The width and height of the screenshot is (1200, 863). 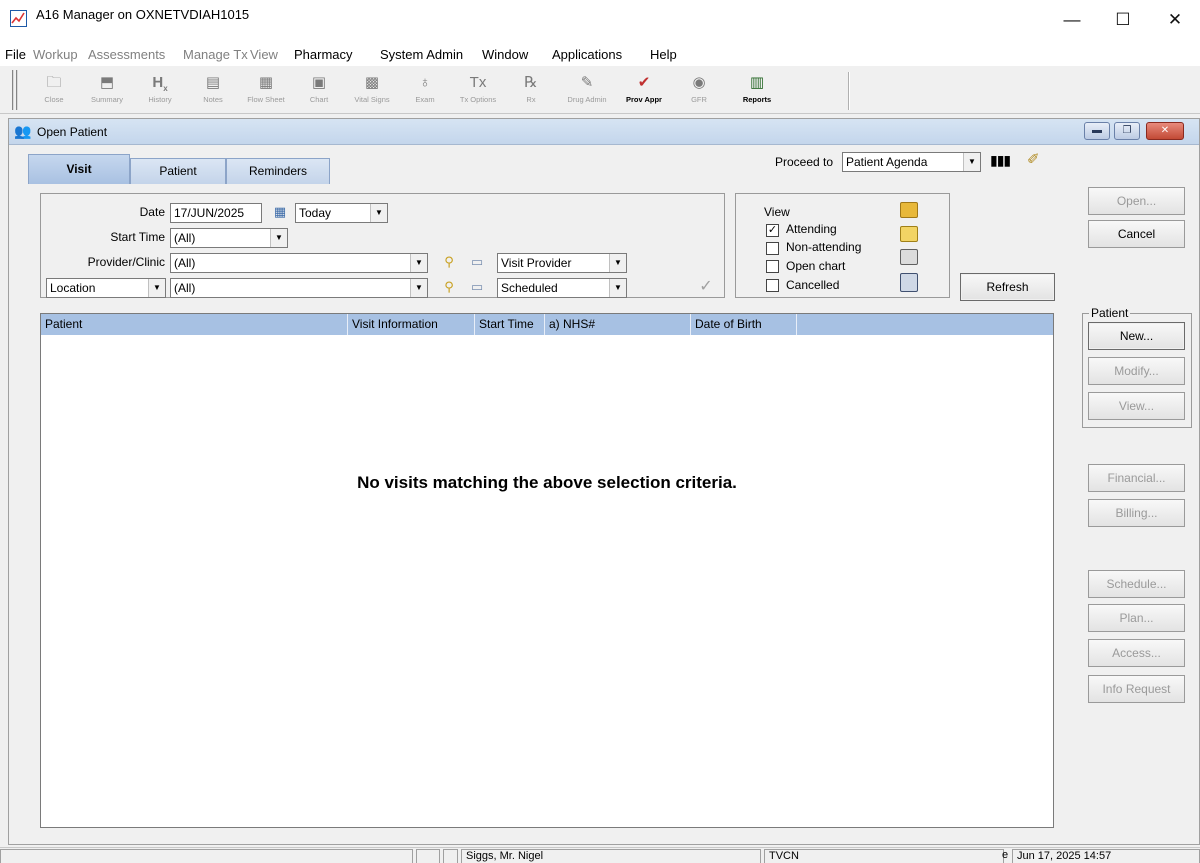 I want to click on barcode-icon: ▮▮▮, so click(x=1000, y=160).